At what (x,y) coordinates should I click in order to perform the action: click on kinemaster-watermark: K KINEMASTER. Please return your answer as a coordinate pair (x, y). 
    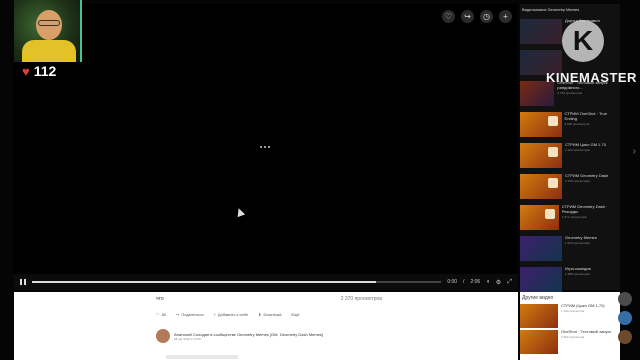
    Looking at the image, I should click on (592, 52).